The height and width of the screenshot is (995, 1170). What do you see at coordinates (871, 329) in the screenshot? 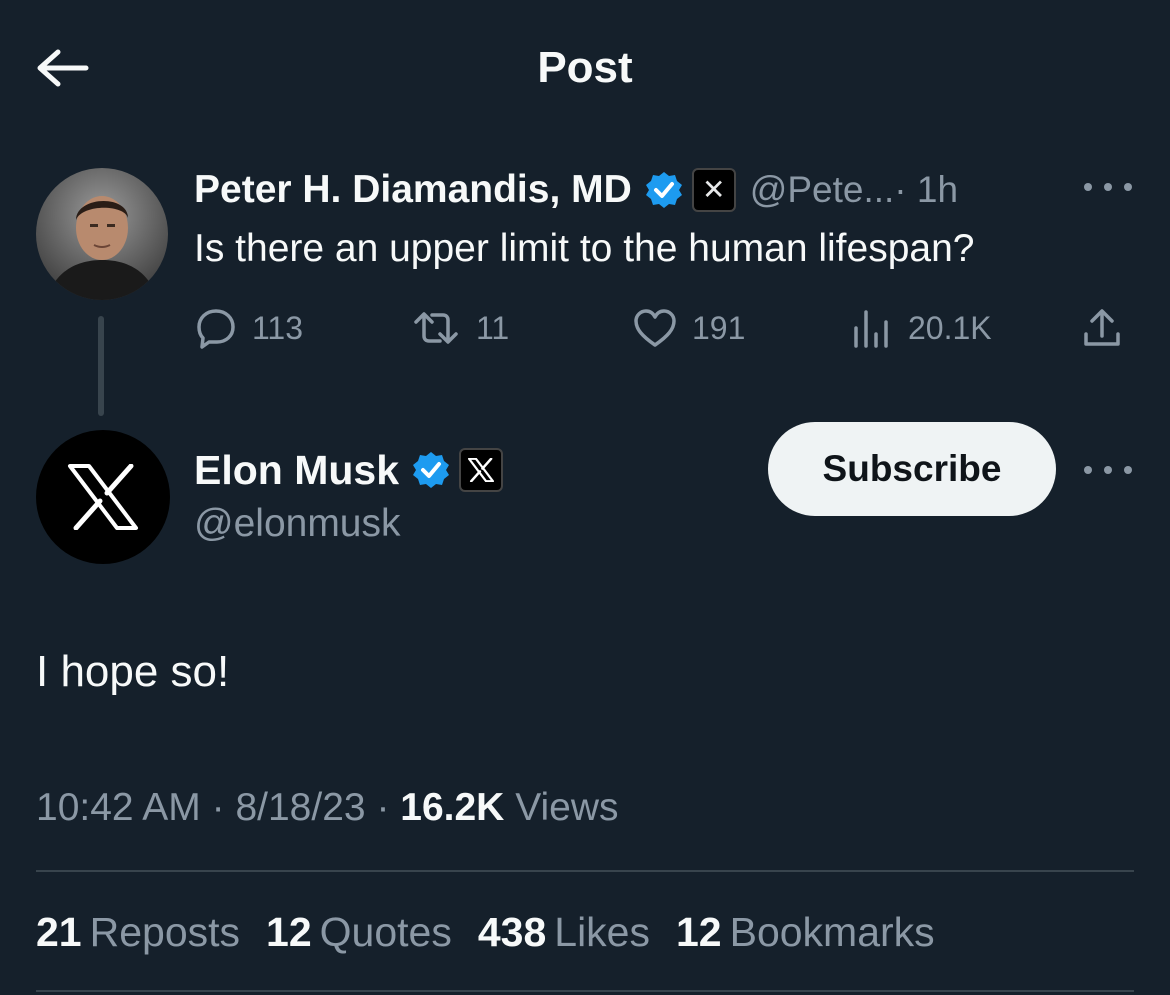
I see `analytics-icon` at bounding box center [871, 329].